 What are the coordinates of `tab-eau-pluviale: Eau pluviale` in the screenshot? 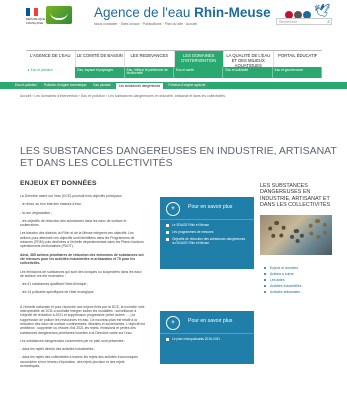 It's located at (102, 85).